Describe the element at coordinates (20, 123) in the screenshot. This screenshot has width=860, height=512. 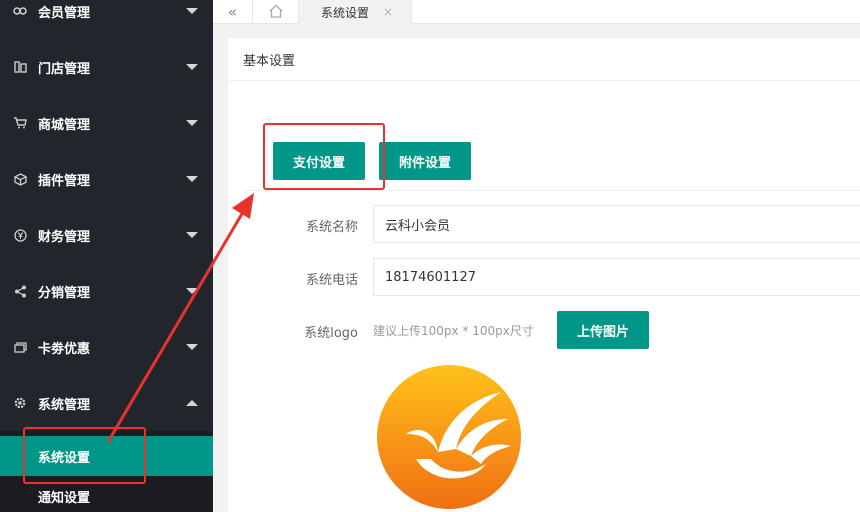
I see `cart-icon` at that location.